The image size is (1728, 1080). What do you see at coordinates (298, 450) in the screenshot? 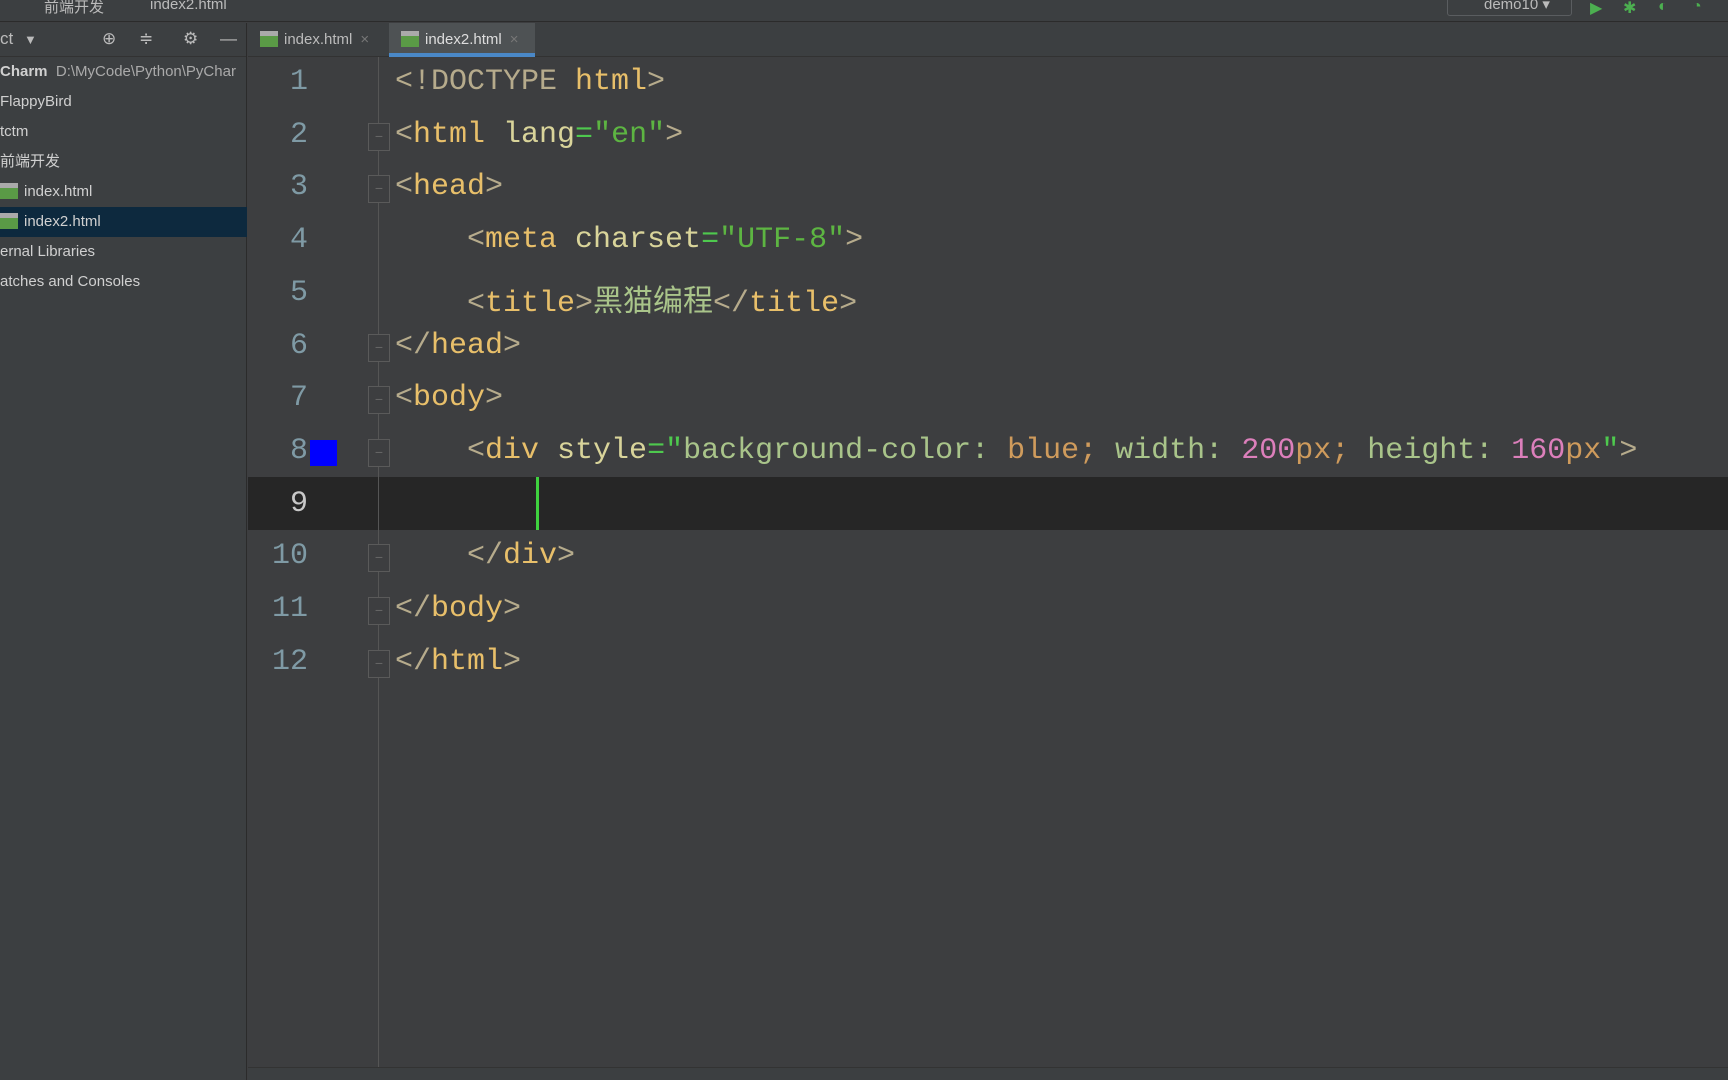
I see `line-number: 8` at bounding box center [298, 450].